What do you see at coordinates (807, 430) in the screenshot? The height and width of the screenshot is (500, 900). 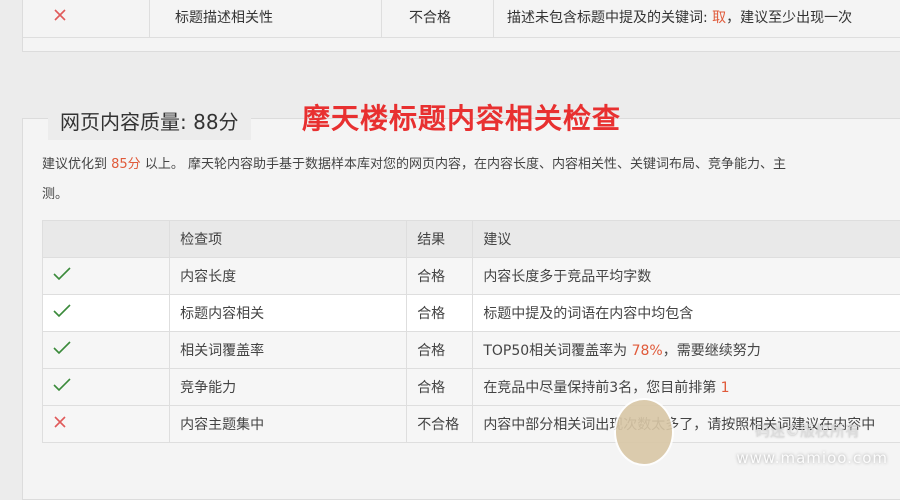 I see `watermark-cn: 码迷©版权所有` at bounding box center [807, 430].